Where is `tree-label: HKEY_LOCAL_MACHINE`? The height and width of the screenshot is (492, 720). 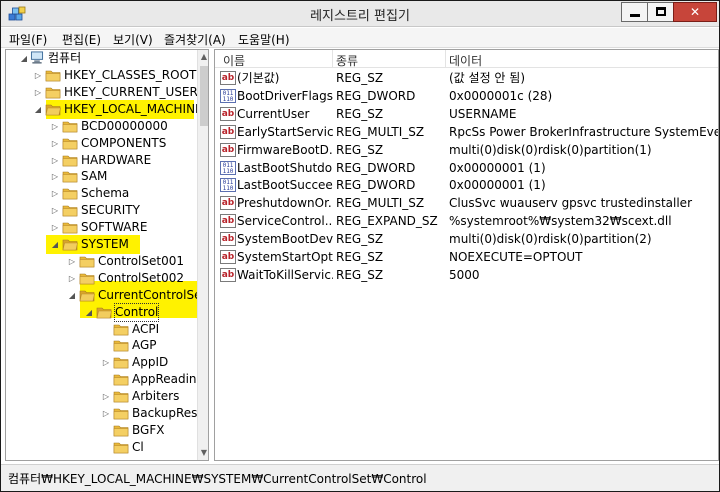
tree-label: HKEY_LOCAL_MACHINE is located at coordinates (133, 108).